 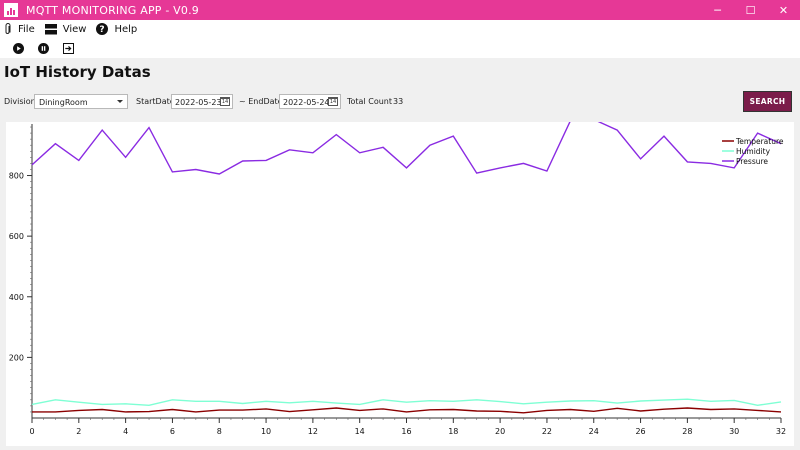 I want to click on exit-button, so click(x=68, y=48).